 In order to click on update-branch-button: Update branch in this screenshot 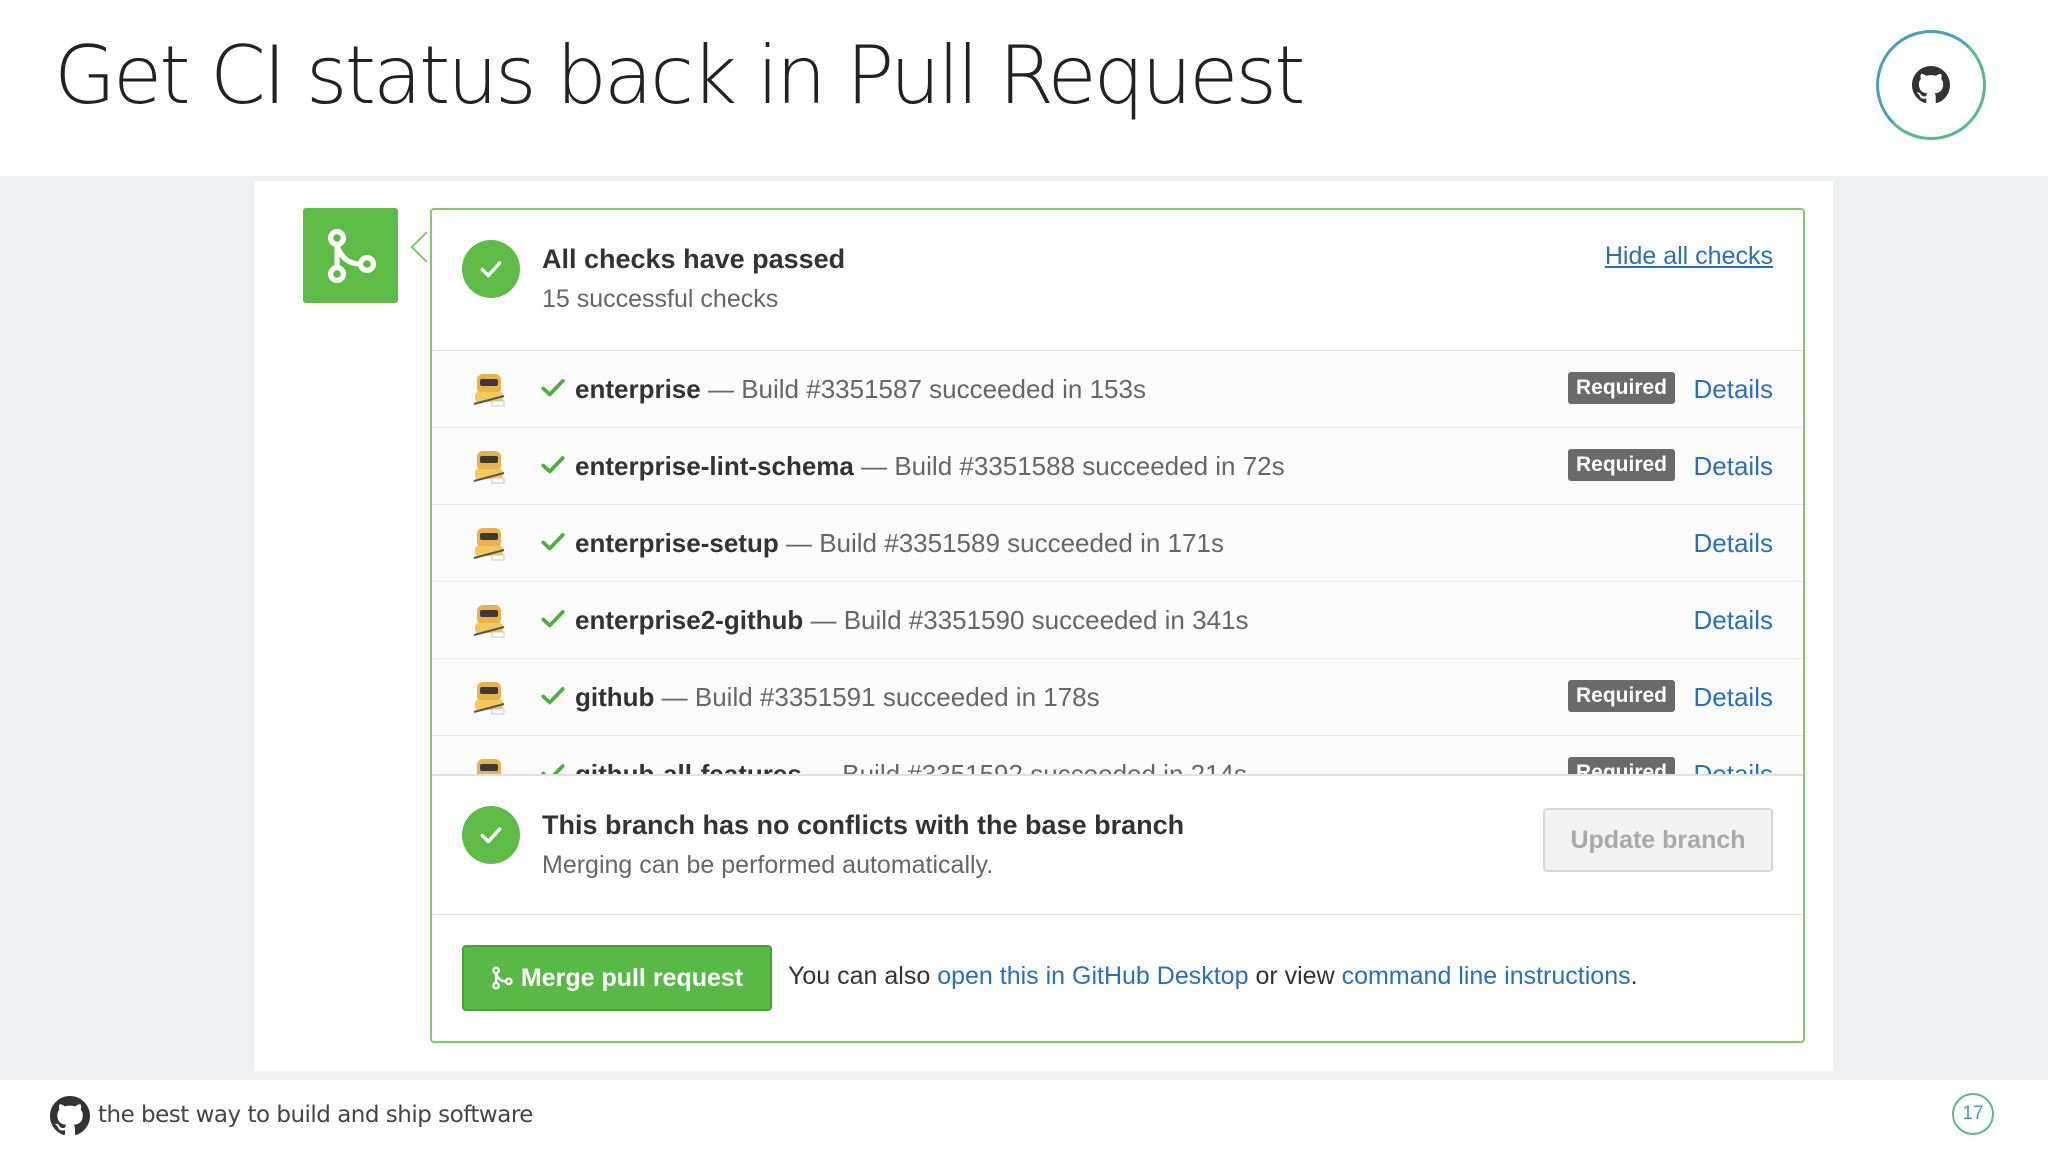, I will do `click(1658, 840)`.